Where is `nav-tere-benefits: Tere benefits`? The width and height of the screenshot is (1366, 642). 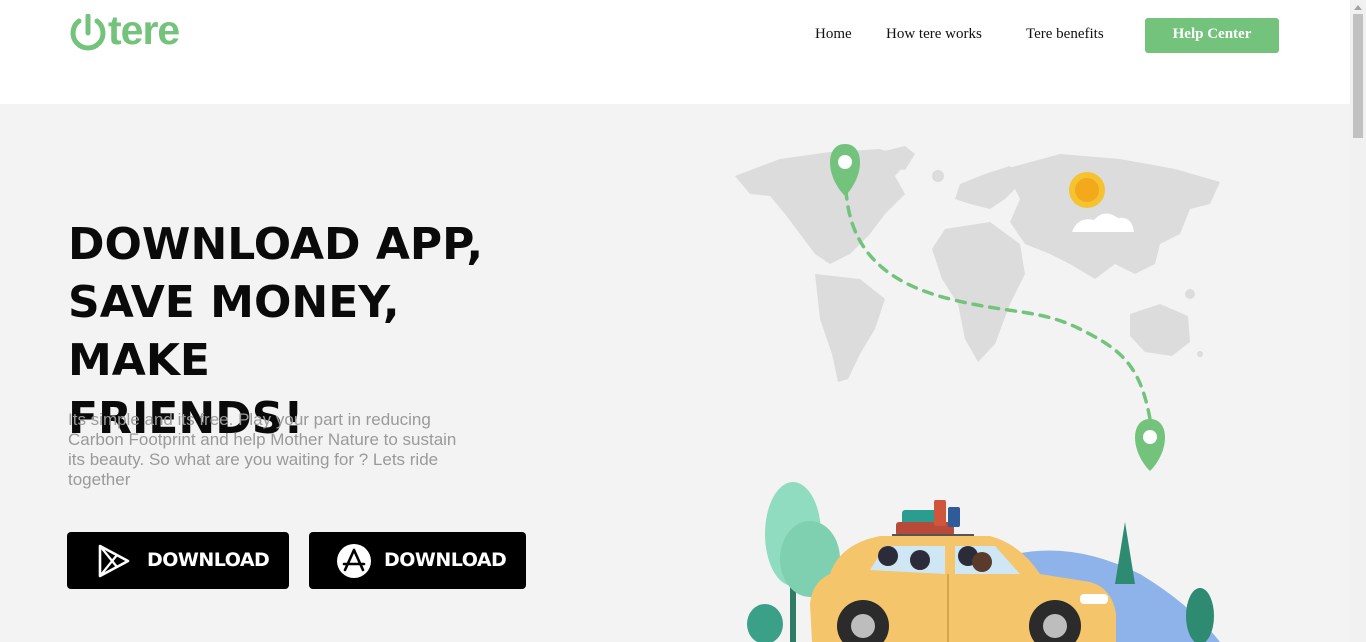 nav-tere-benefits: Tere benefits is located at coordinates (1065, 34).